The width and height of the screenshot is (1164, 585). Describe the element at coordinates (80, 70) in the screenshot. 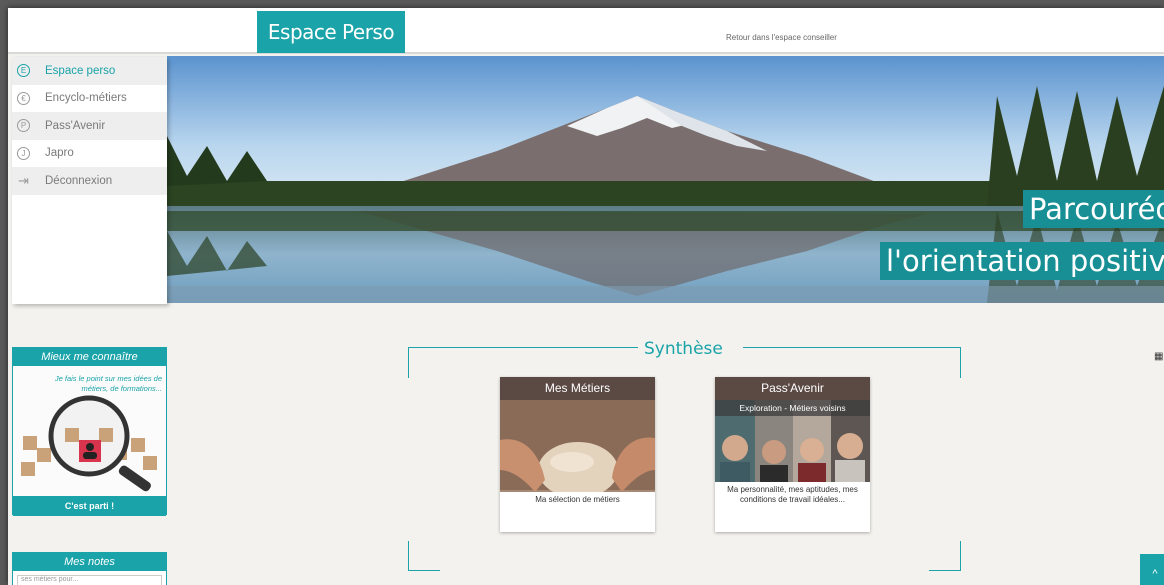

I see `sidebar-item-label: Espace perso` at that location.